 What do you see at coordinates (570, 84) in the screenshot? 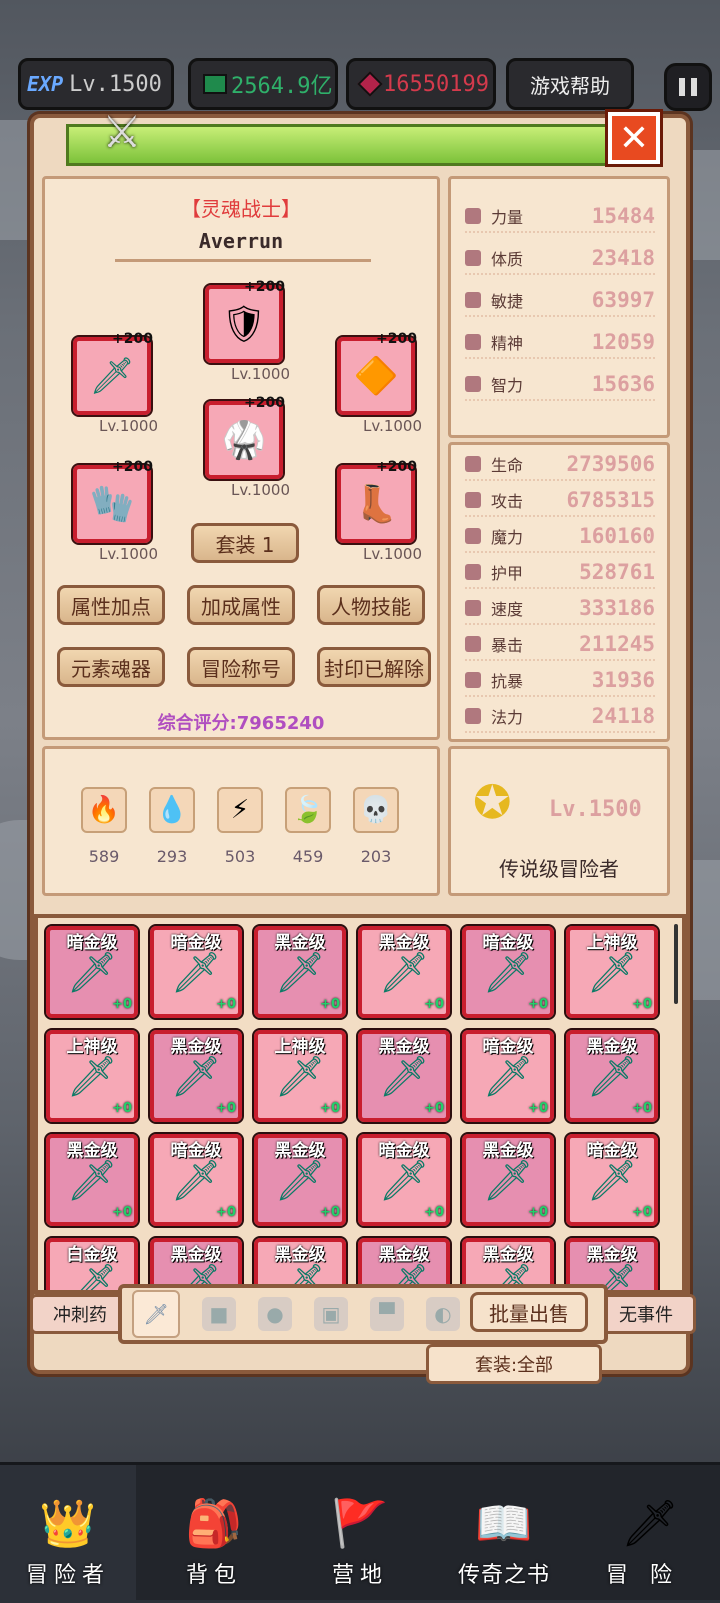
I see `help-button: 游戏帮助` at bounding box center [570, 84].